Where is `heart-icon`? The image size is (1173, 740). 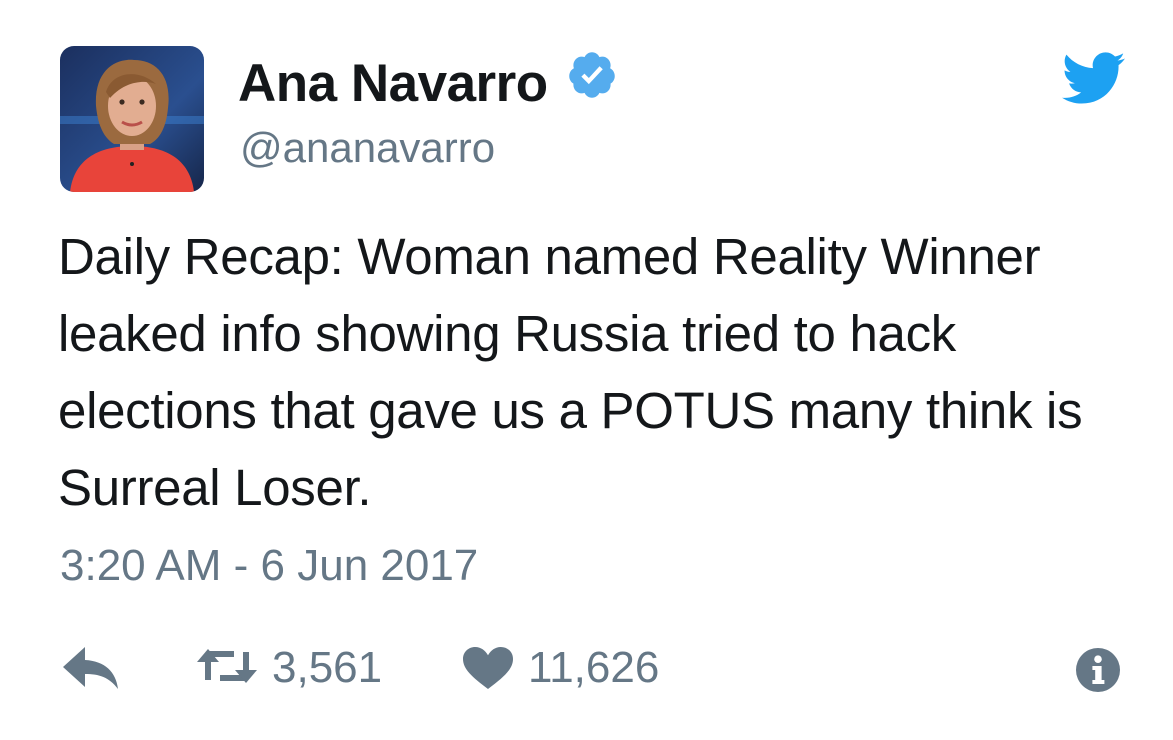
heart-icon is located at coordinates (488, 668).